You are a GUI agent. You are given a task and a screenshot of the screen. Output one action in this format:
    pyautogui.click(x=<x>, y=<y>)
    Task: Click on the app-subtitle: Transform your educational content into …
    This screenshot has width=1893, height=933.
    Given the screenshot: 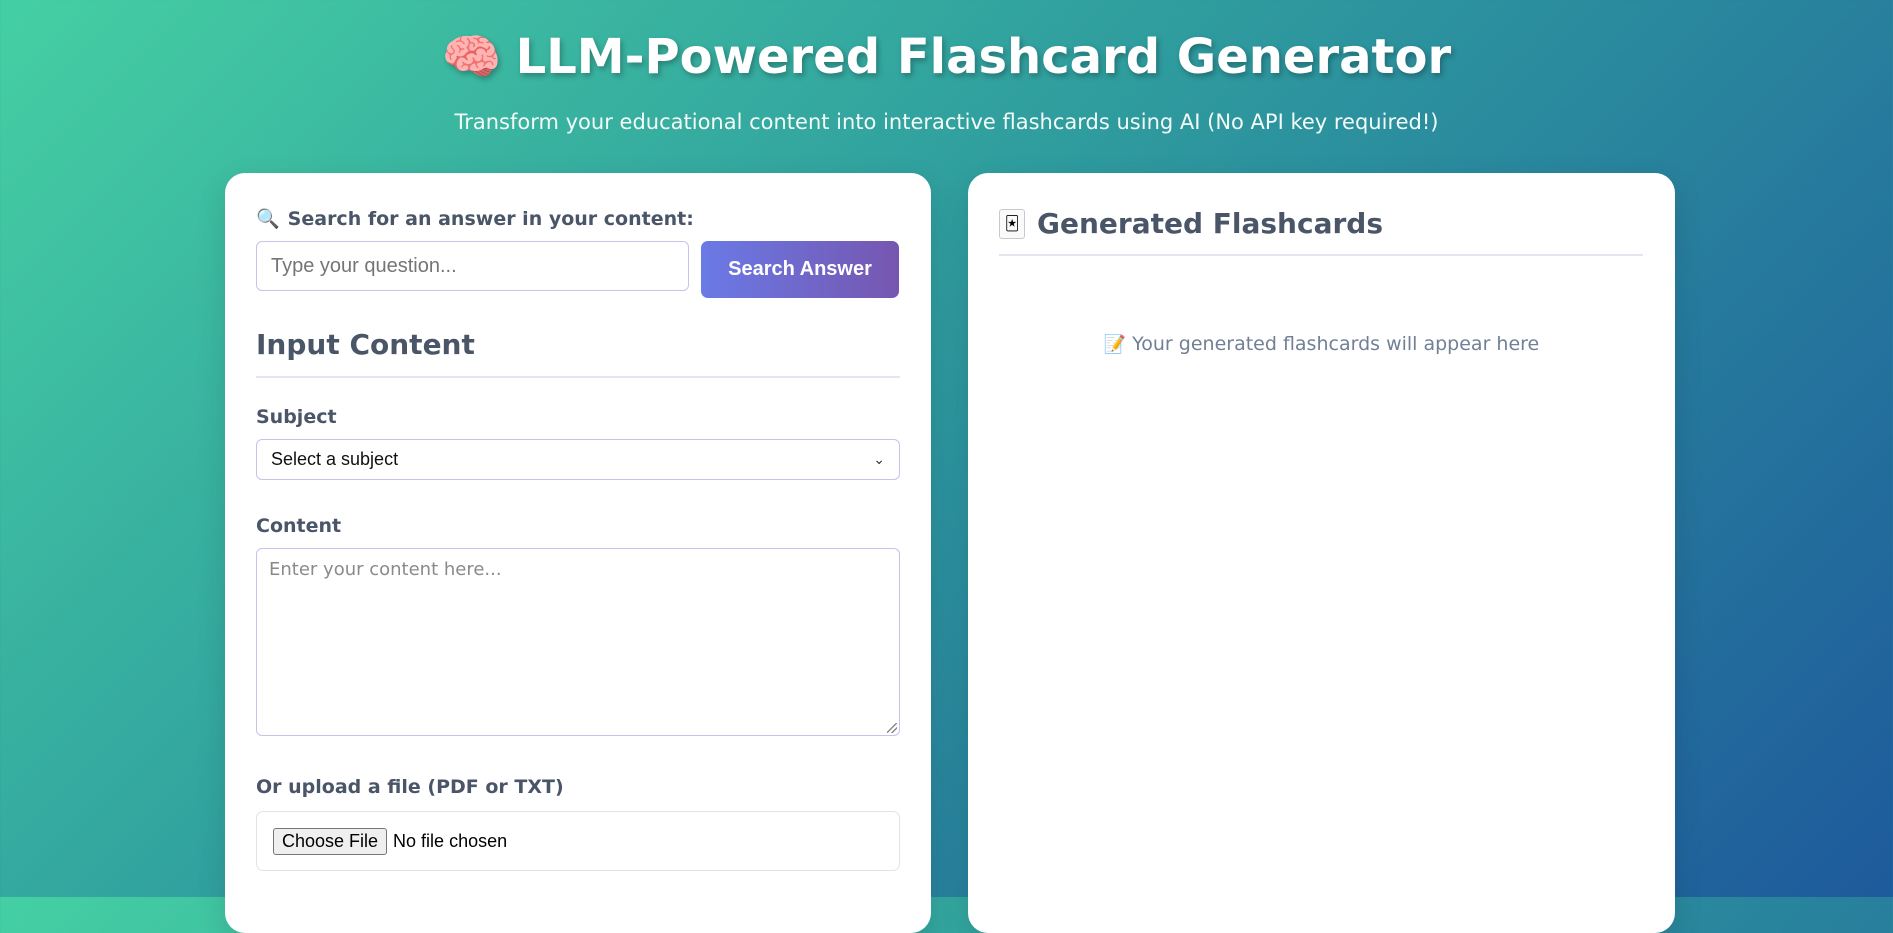 What is the action you would take?
    pyautogui.click(x=946, y=122)
    